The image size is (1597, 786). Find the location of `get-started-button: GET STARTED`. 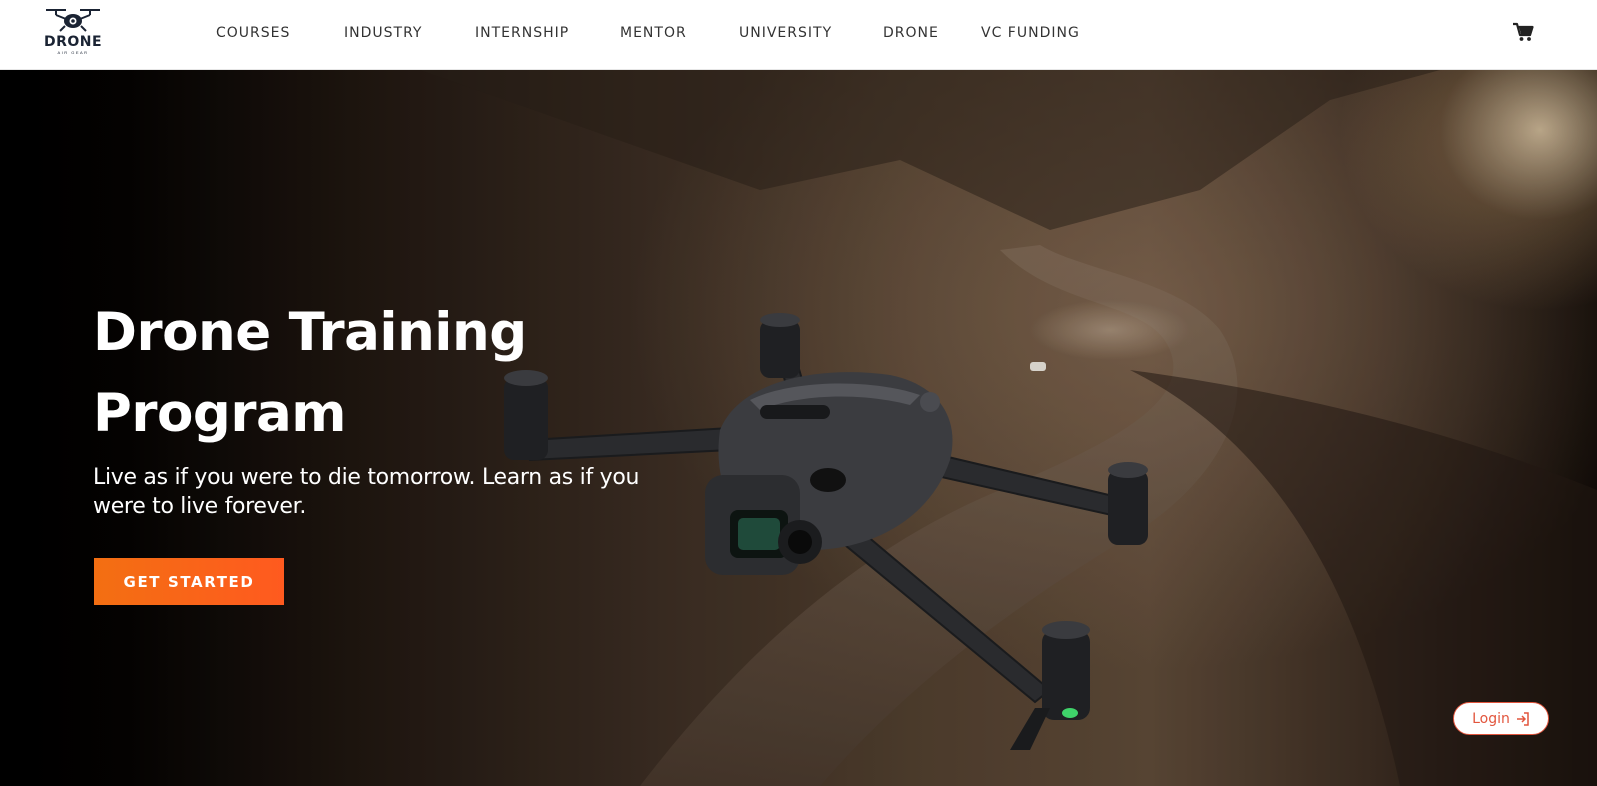

get-started-button: GET STARTED is located at coordinates (189, 581).